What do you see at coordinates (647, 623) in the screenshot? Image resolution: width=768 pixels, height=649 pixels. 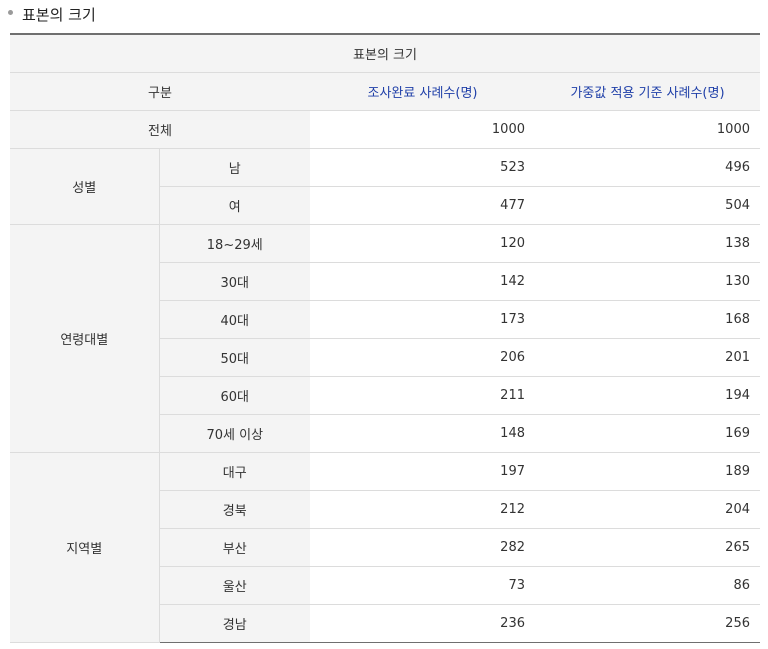 I see `weighted-count: 256` at bounding box center [647, 623].